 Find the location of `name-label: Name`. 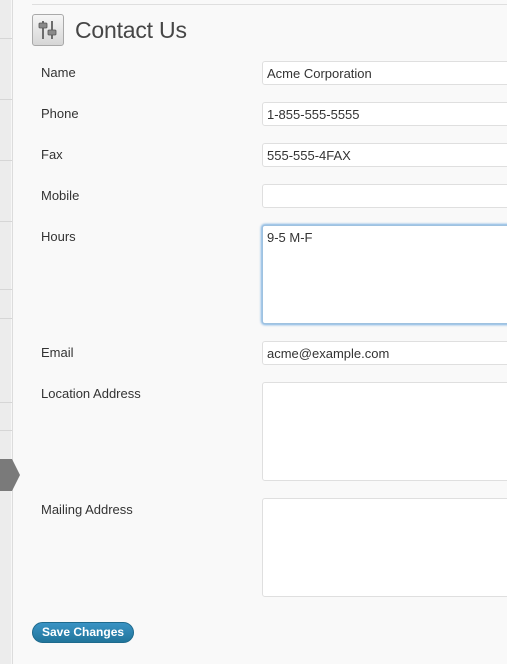

name-label: Name is located at coordinates (58, 72).